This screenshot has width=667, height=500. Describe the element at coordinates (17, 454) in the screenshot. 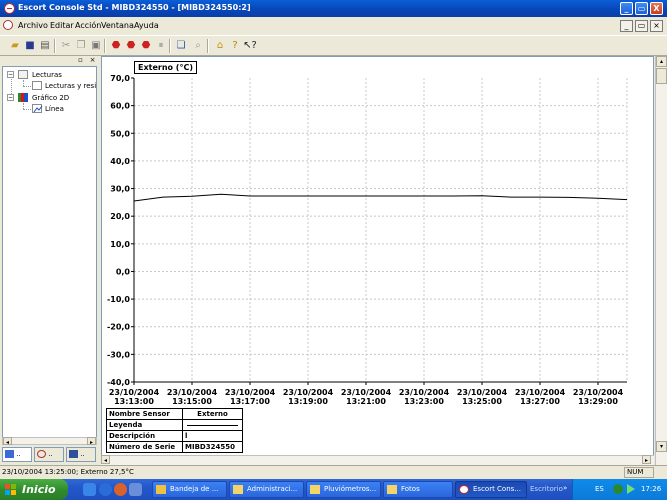

I see `tab-tree-view: ..` at that location.